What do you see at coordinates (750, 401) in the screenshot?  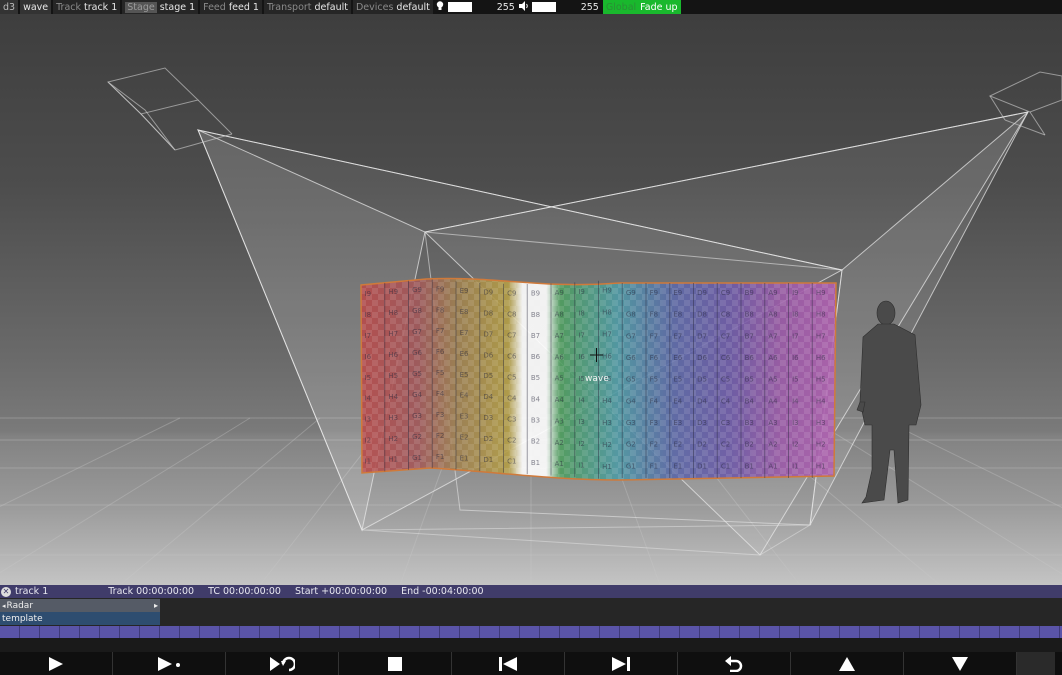 I see `panel-label: B4` at bounding box center [750, 401].